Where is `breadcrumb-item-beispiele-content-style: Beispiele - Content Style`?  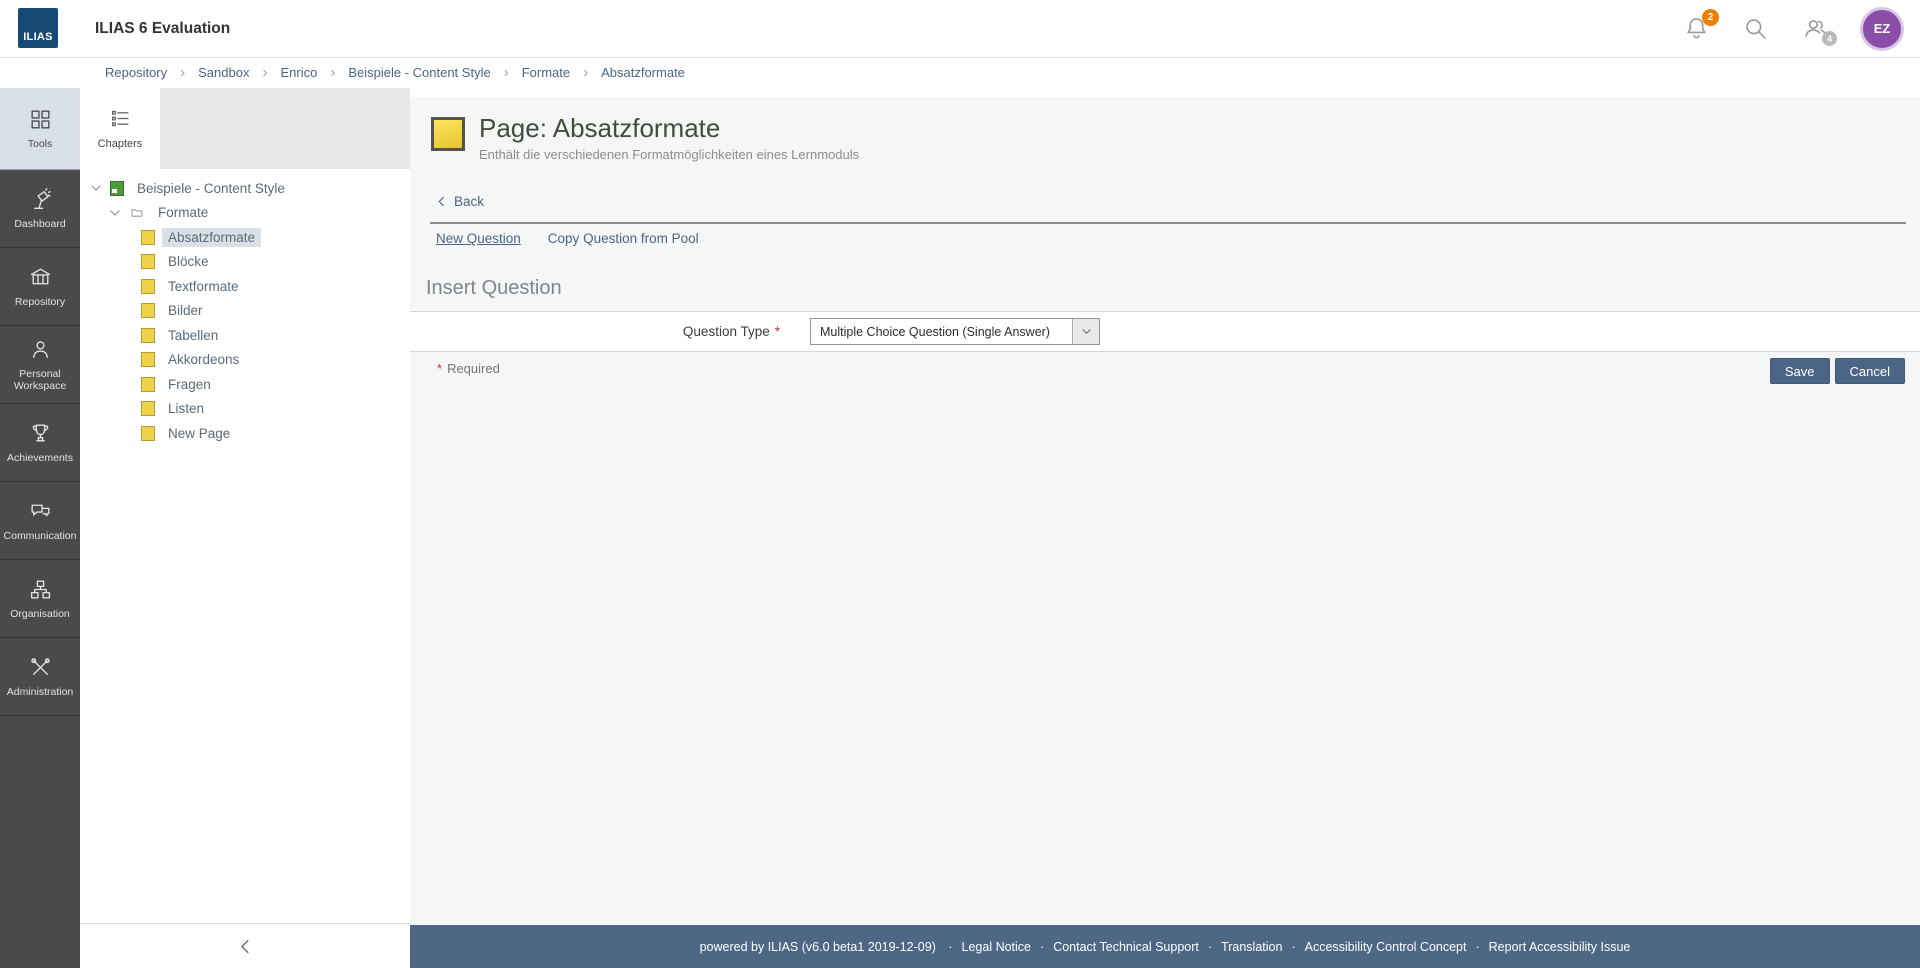
breadcrumb-item-beispiele-content-style: Beispiele - Content Style is located at coordinates (419, 72).